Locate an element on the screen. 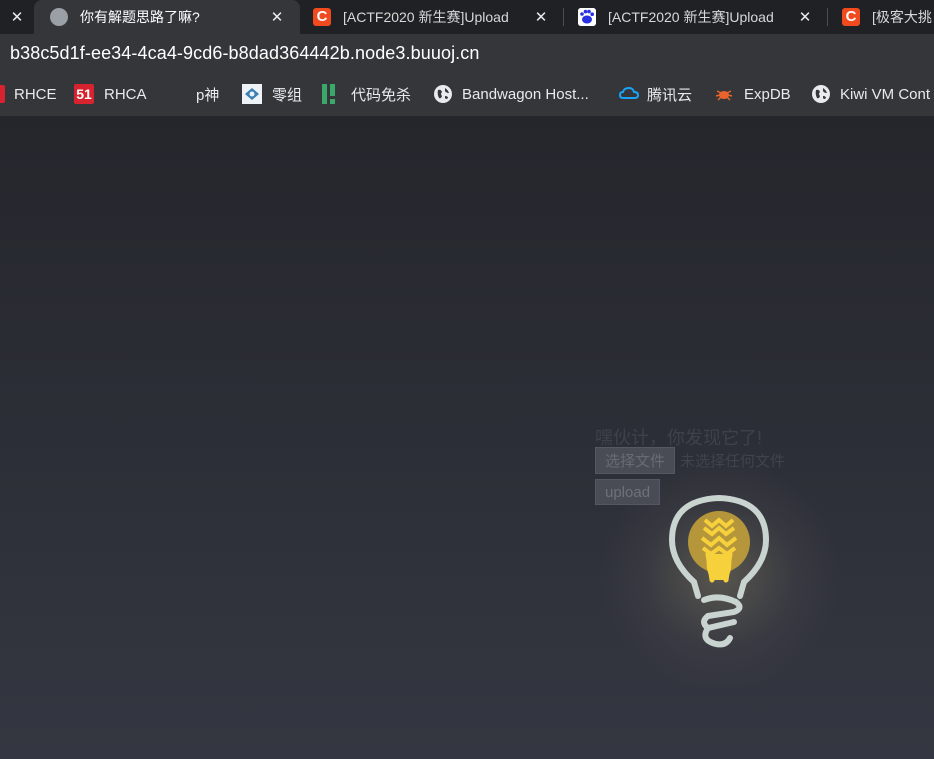 The image size is (934, 759). upload-button: upload is located at coordinates (628, 492).